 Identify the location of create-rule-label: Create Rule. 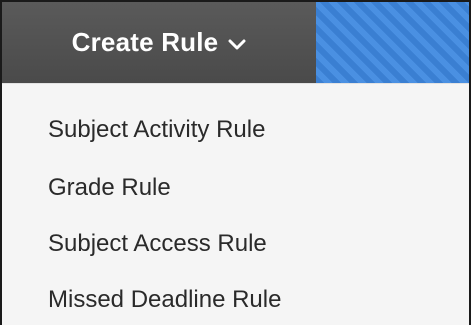
(145, 42).